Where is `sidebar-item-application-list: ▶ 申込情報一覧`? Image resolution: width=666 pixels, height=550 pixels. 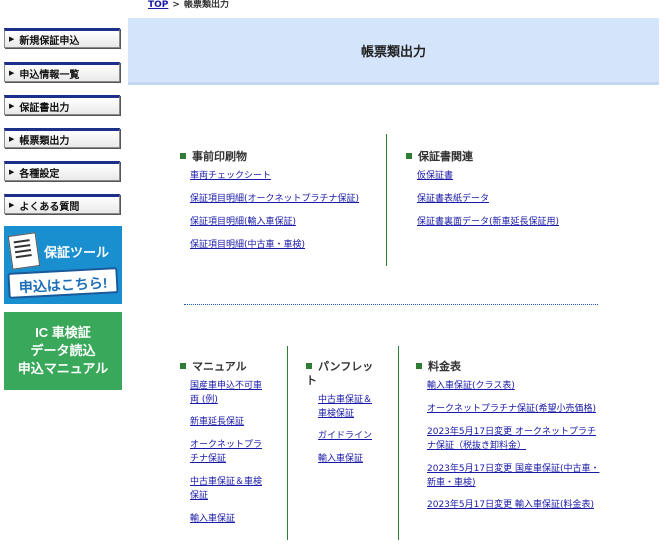
sidebar-item-application-list: ▶ 申込情報一覧 is located at coordinates (62, 72).